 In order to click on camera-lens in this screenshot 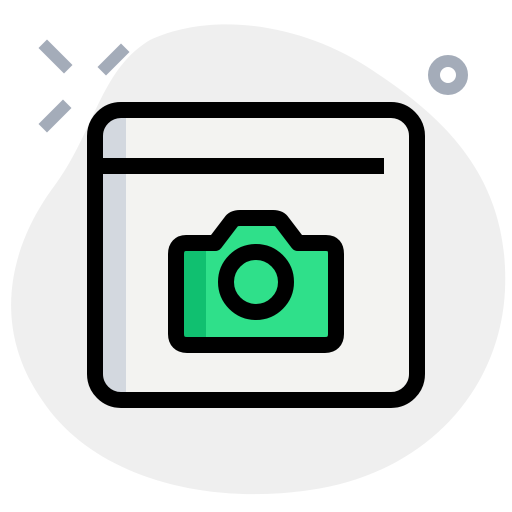, I will do `click(256, 282)`.